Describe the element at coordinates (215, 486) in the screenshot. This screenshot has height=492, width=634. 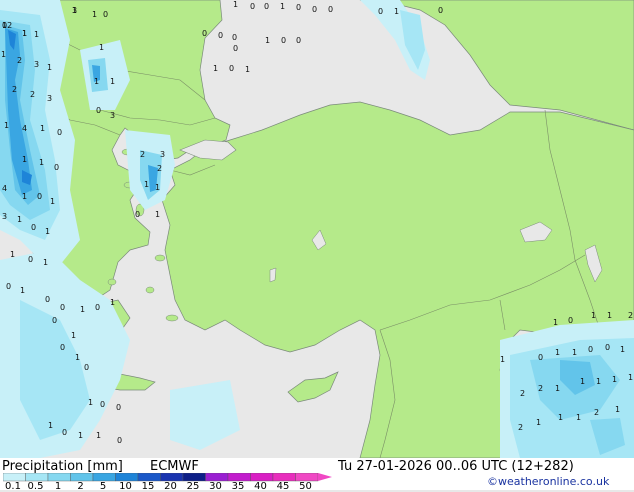
I see `scale-label: 30` at that location.